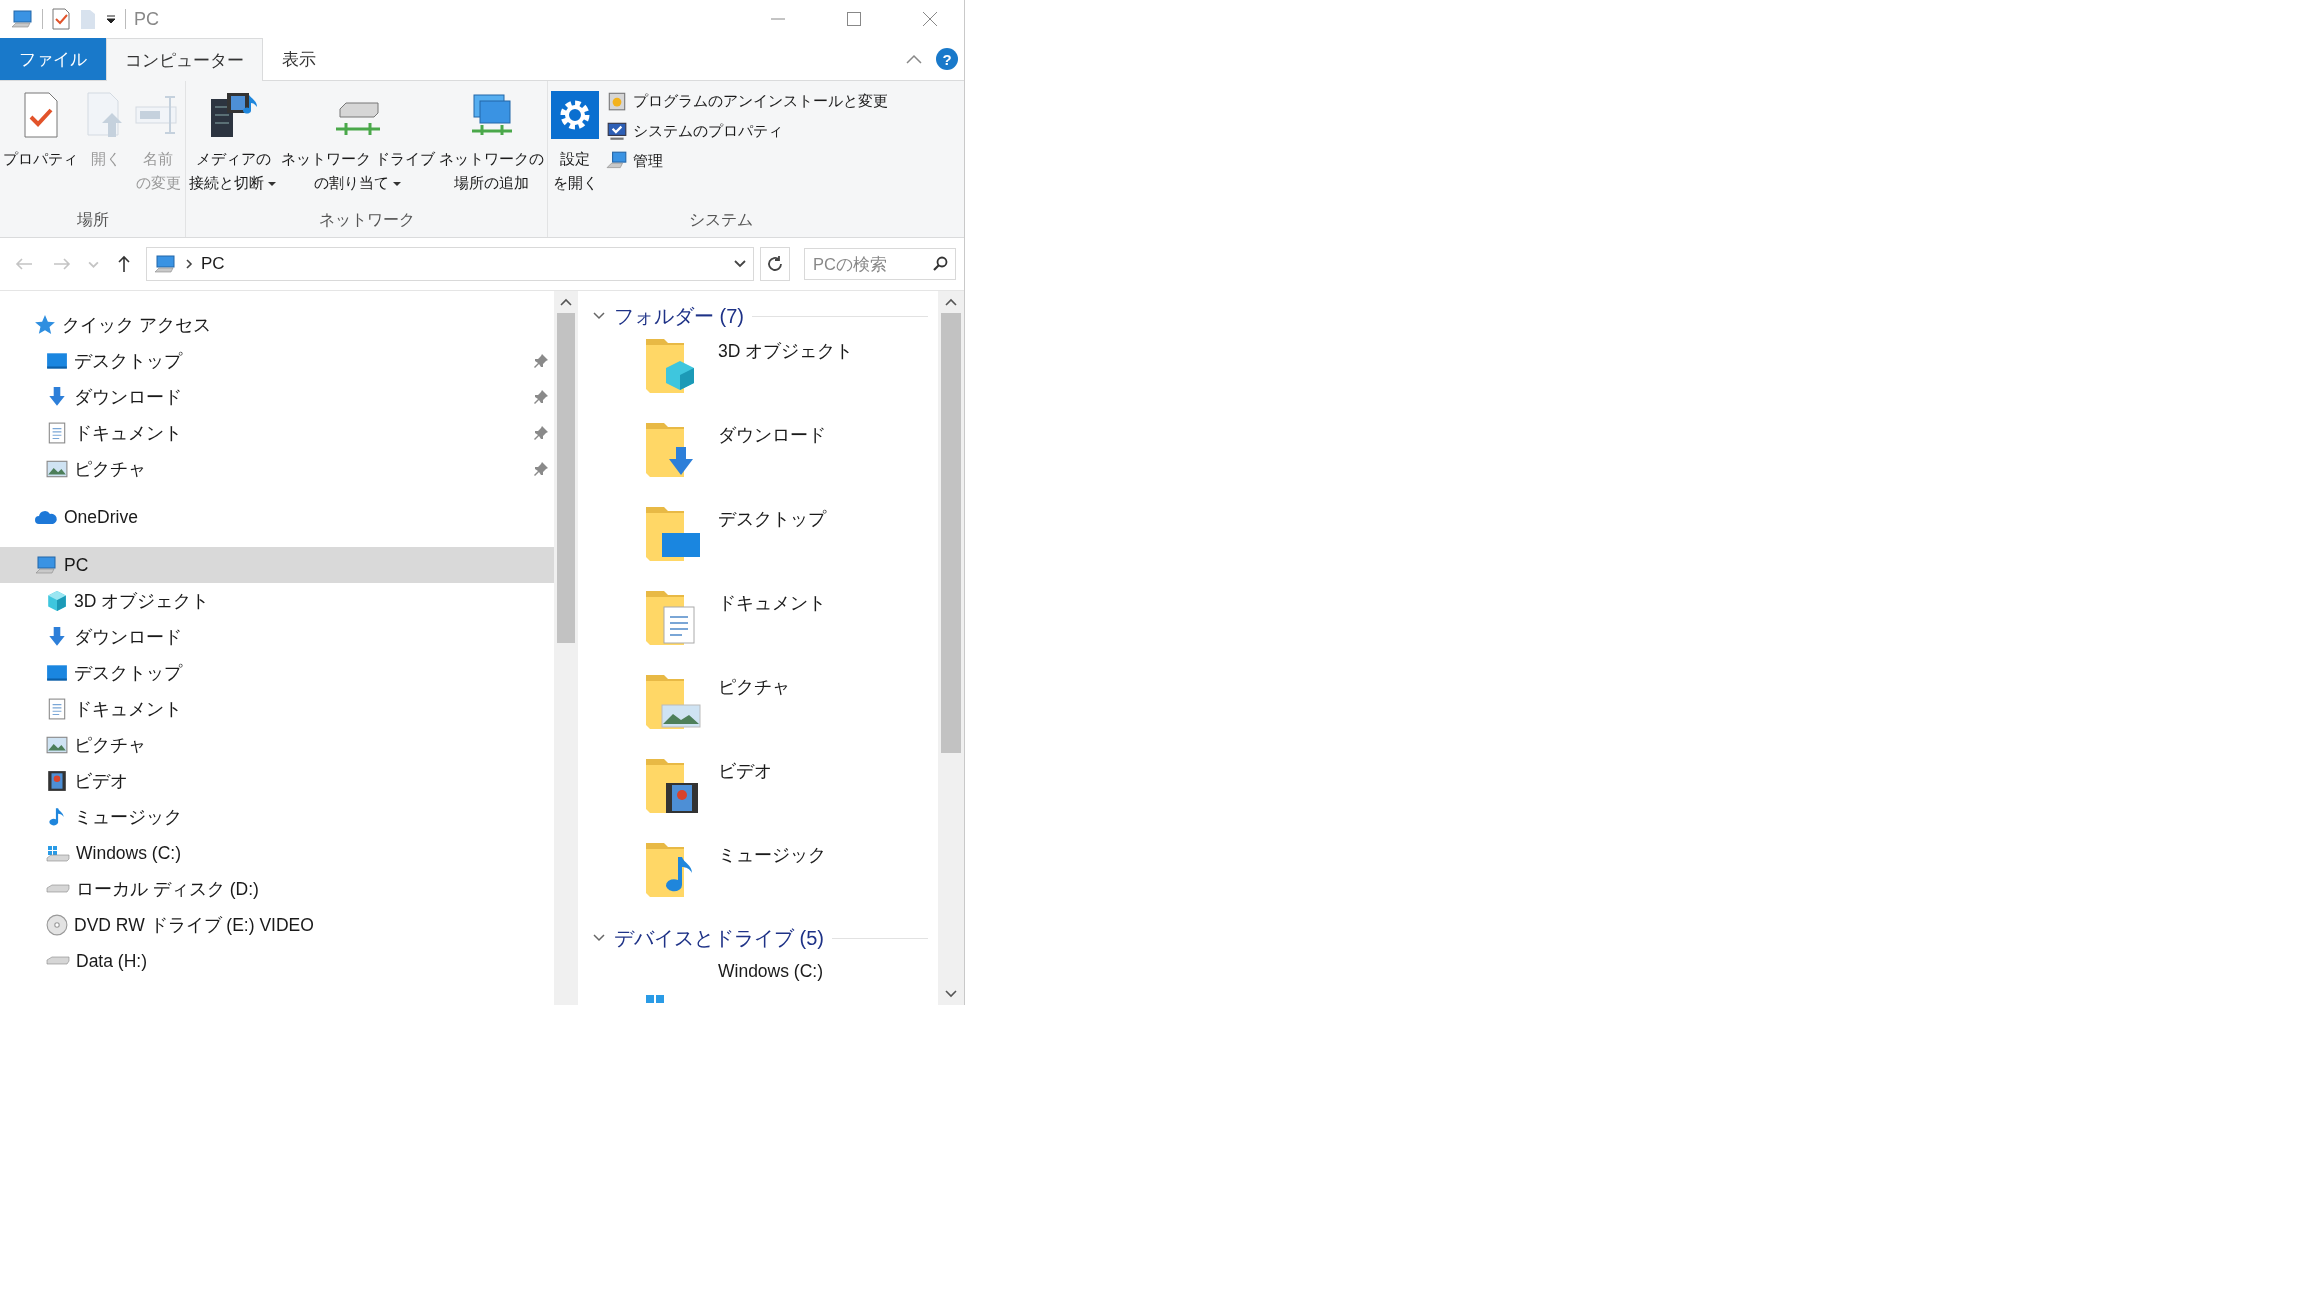  What do you see at coordinates (719, 938) in the screenshot?
I see `group-header: デバイスとドライブ (5)` at bounding box center [719, 938].